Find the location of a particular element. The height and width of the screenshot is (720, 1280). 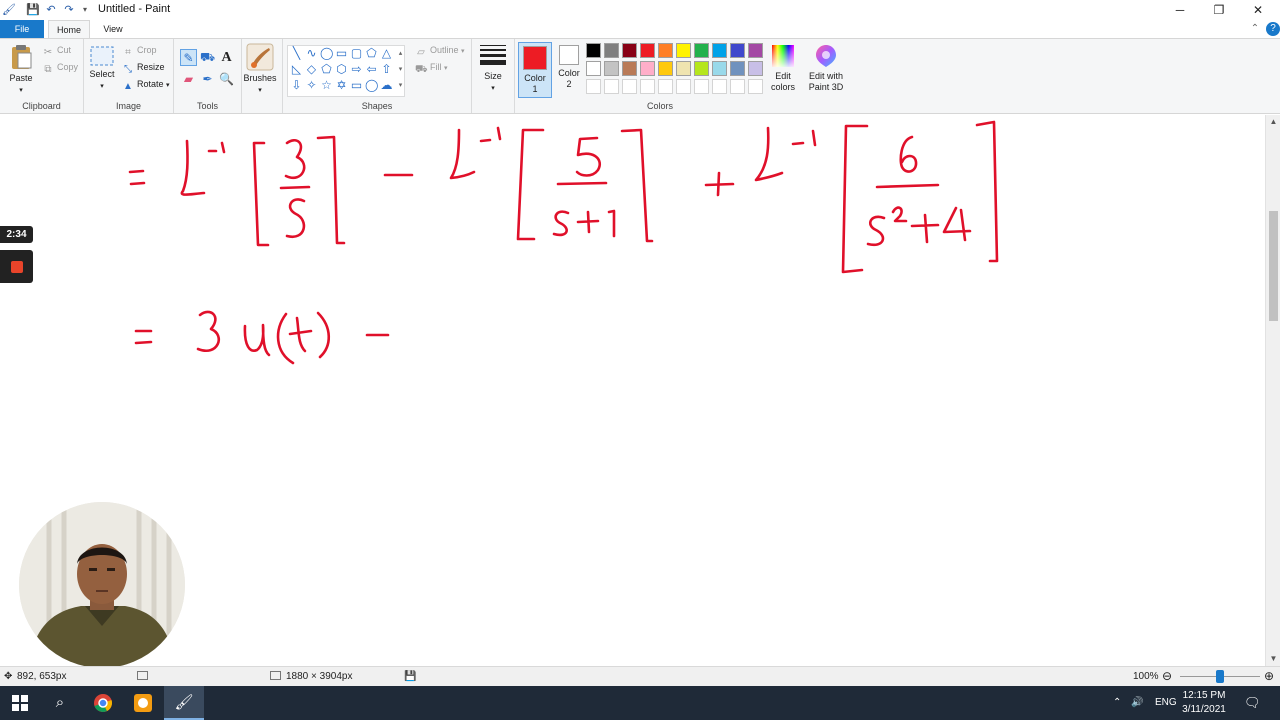

pencil-icon: ✎ is located at coordinates (188, 57).